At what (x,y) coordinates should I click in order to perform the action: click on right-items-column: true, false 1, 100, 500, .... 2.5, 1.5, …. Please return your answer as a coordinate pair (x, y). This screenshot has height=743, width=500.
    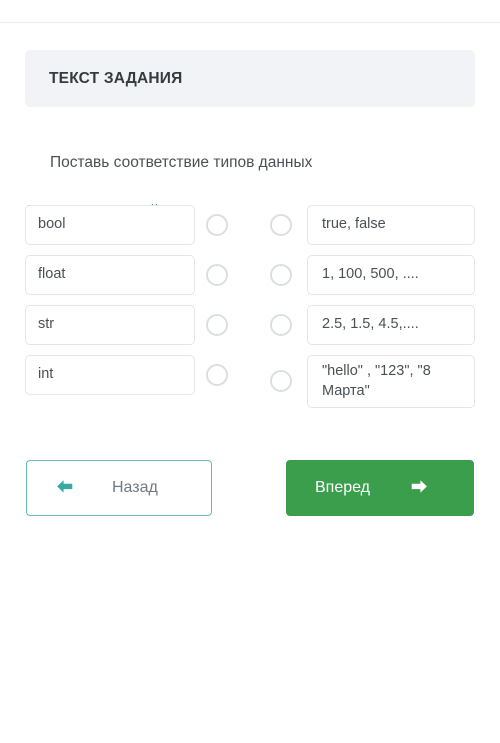
    Looking at the image, I should click on (391, 311).